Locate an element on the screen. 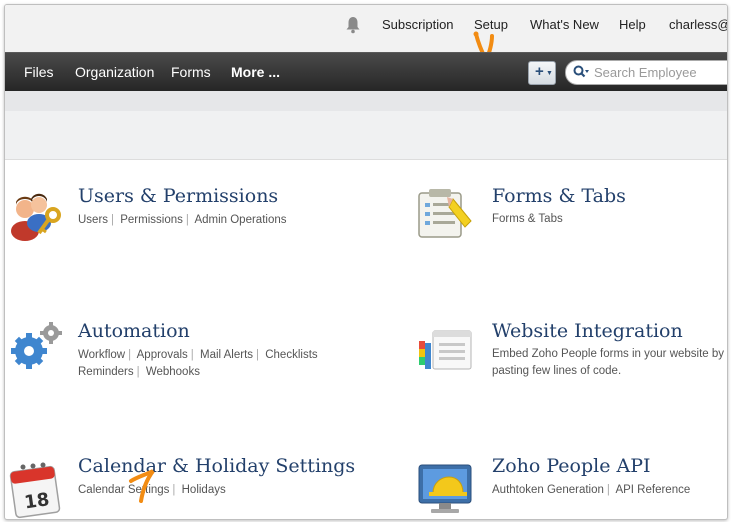 The image size is (731, 522). website-integration-title: Website Integration is located at coordinates (587, 331).